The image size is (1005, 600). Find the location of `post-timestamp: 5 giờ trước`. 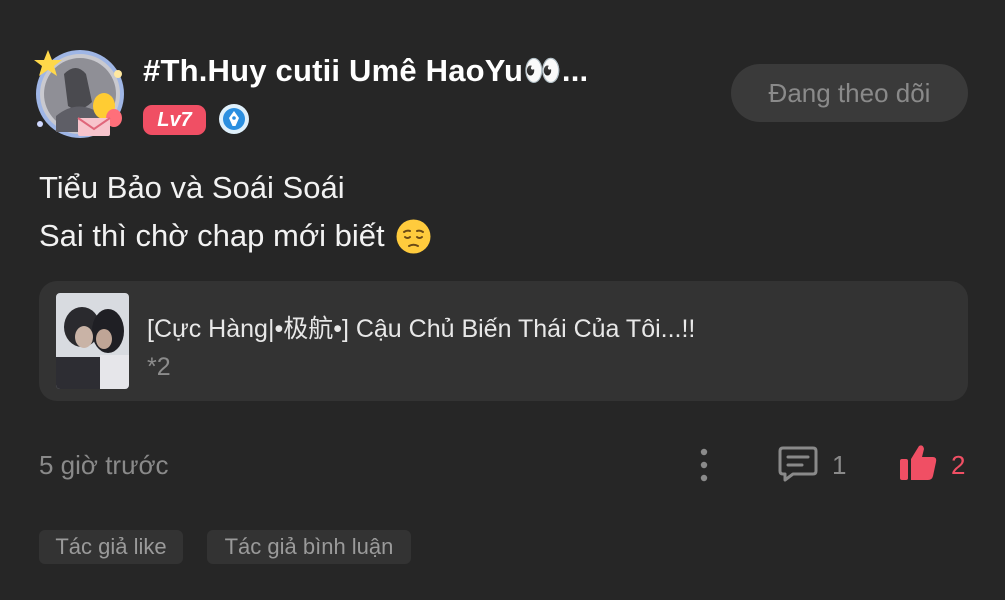

post-timestamp: 5 giờ trước is located at coordinates (104, 465).